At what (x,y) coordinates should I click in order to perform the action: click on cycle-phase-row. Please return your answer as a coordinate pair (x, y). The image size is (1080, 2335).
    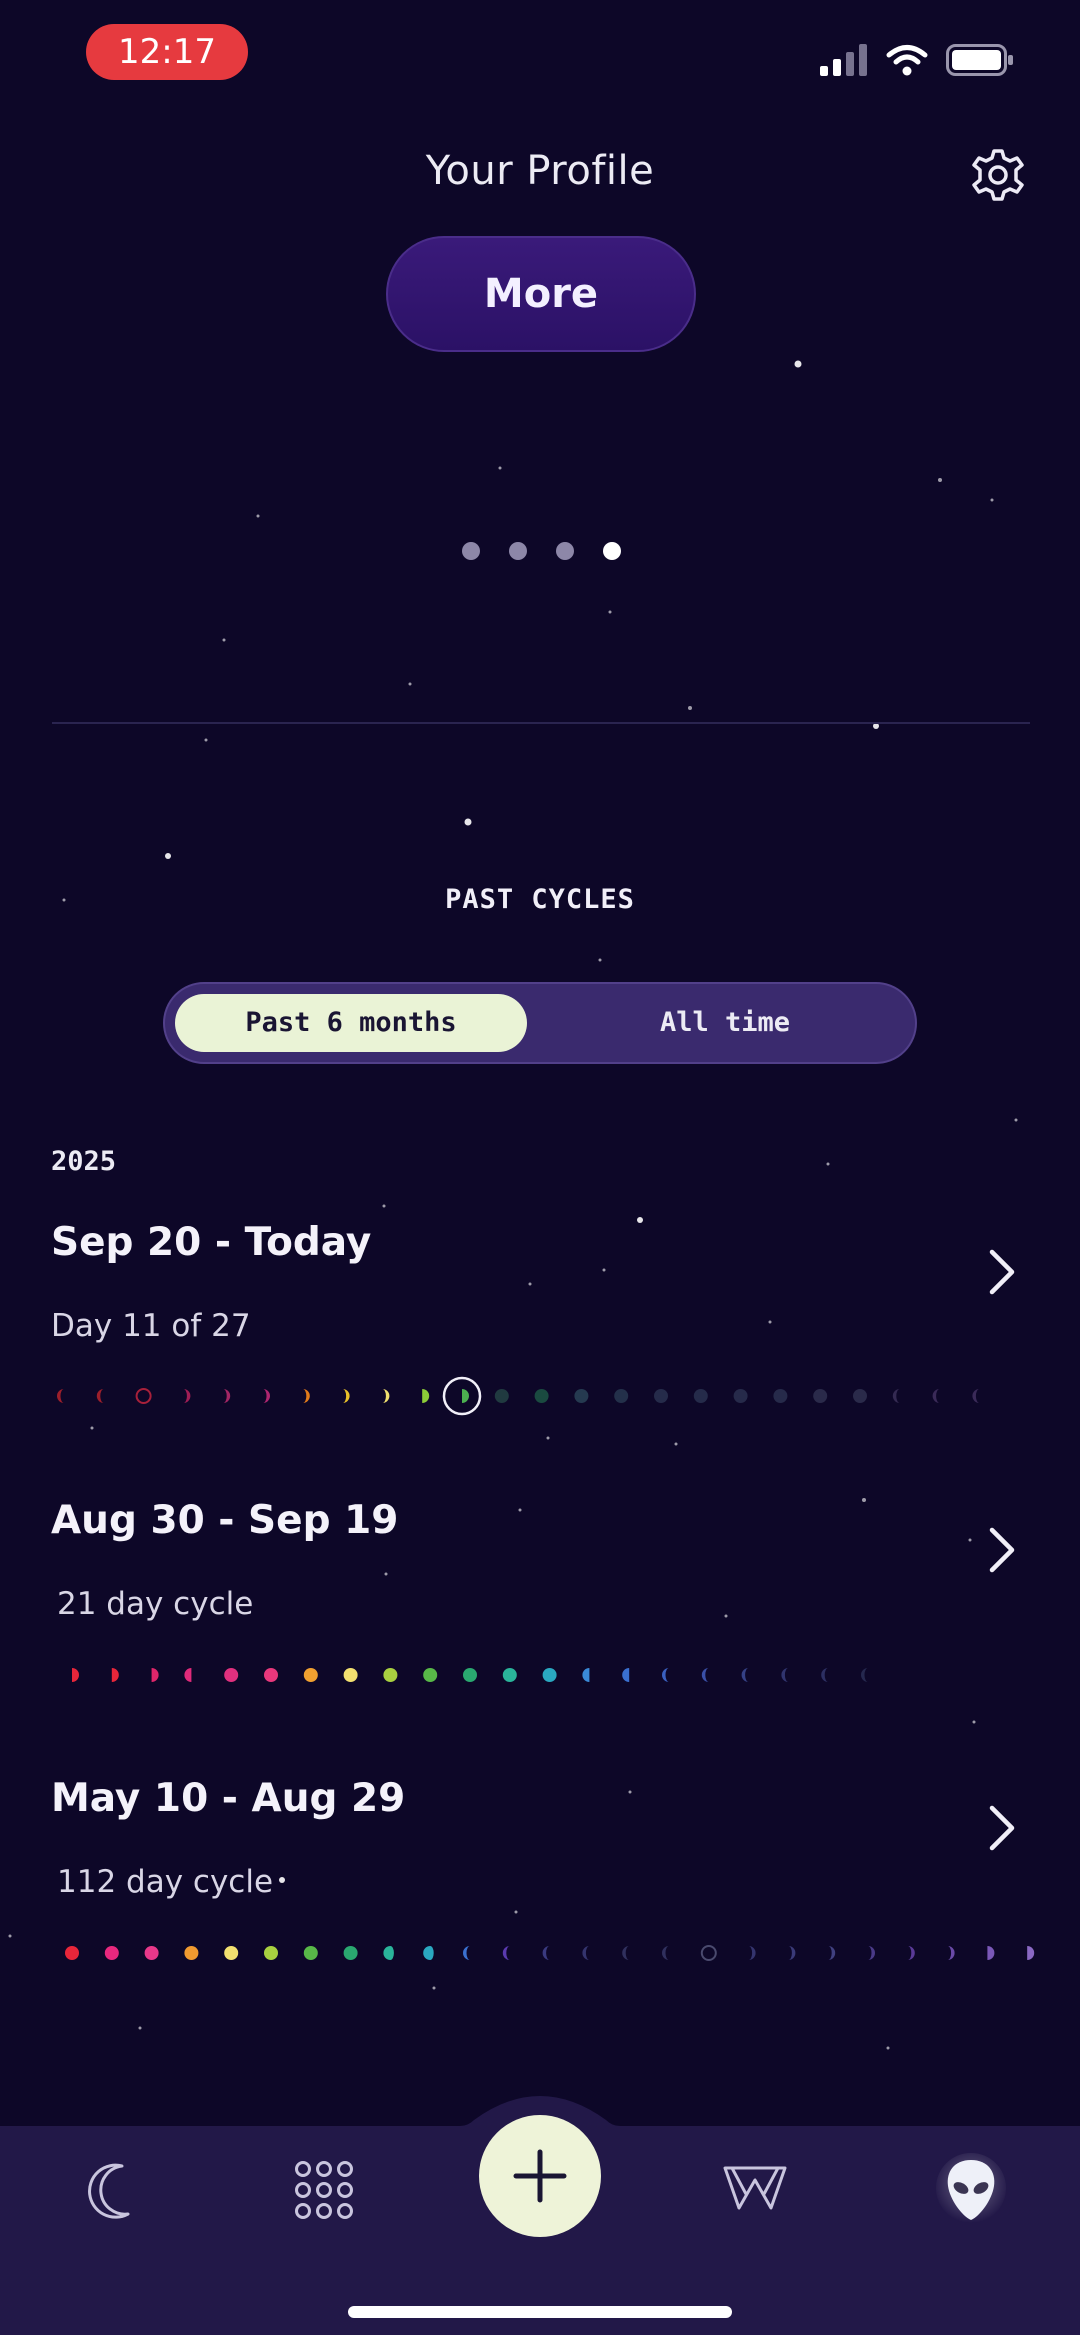
    Looking at the image, I should click on (518, 1396).